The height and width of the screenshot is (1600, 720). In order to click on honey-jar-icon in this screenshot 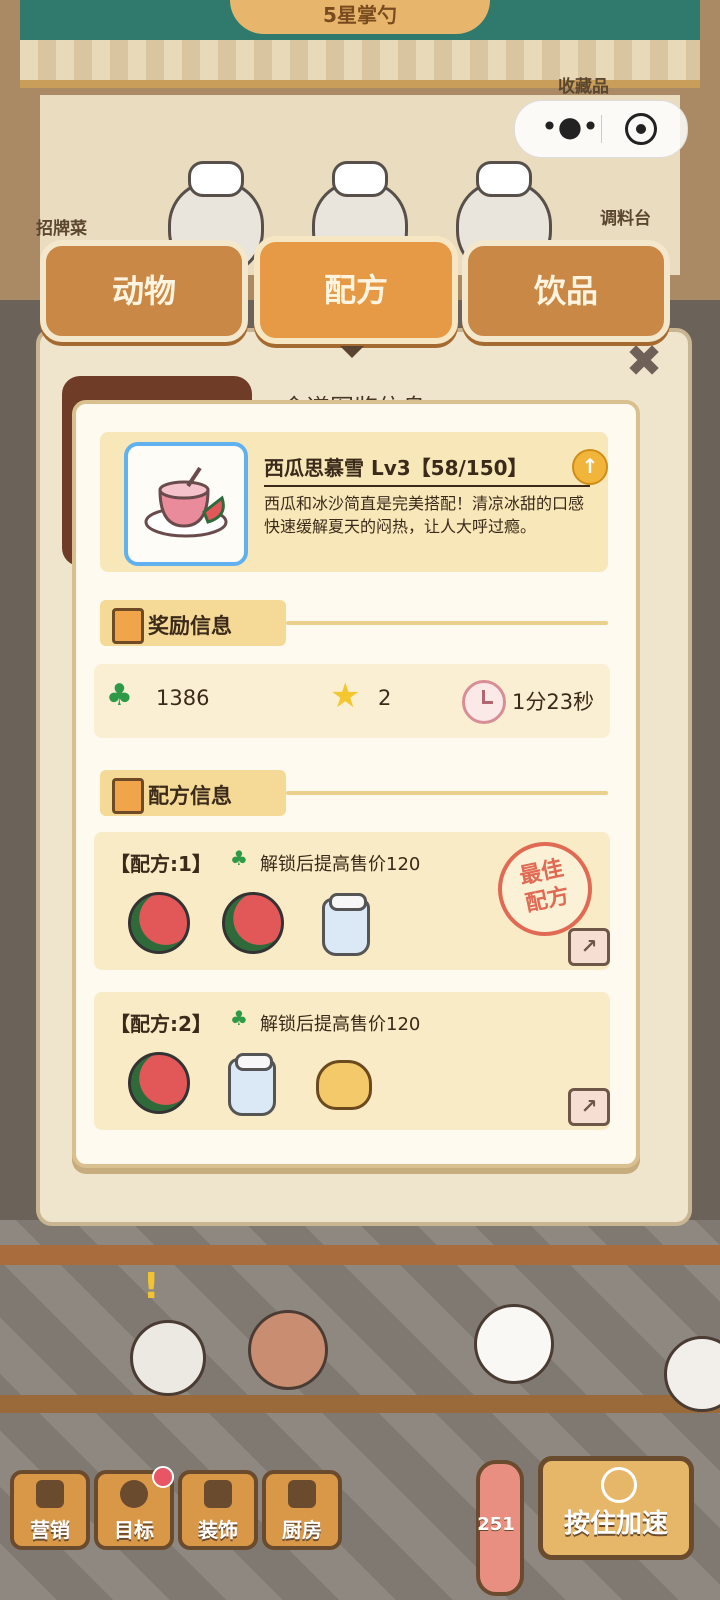, I will do `click(344, 1085)`.